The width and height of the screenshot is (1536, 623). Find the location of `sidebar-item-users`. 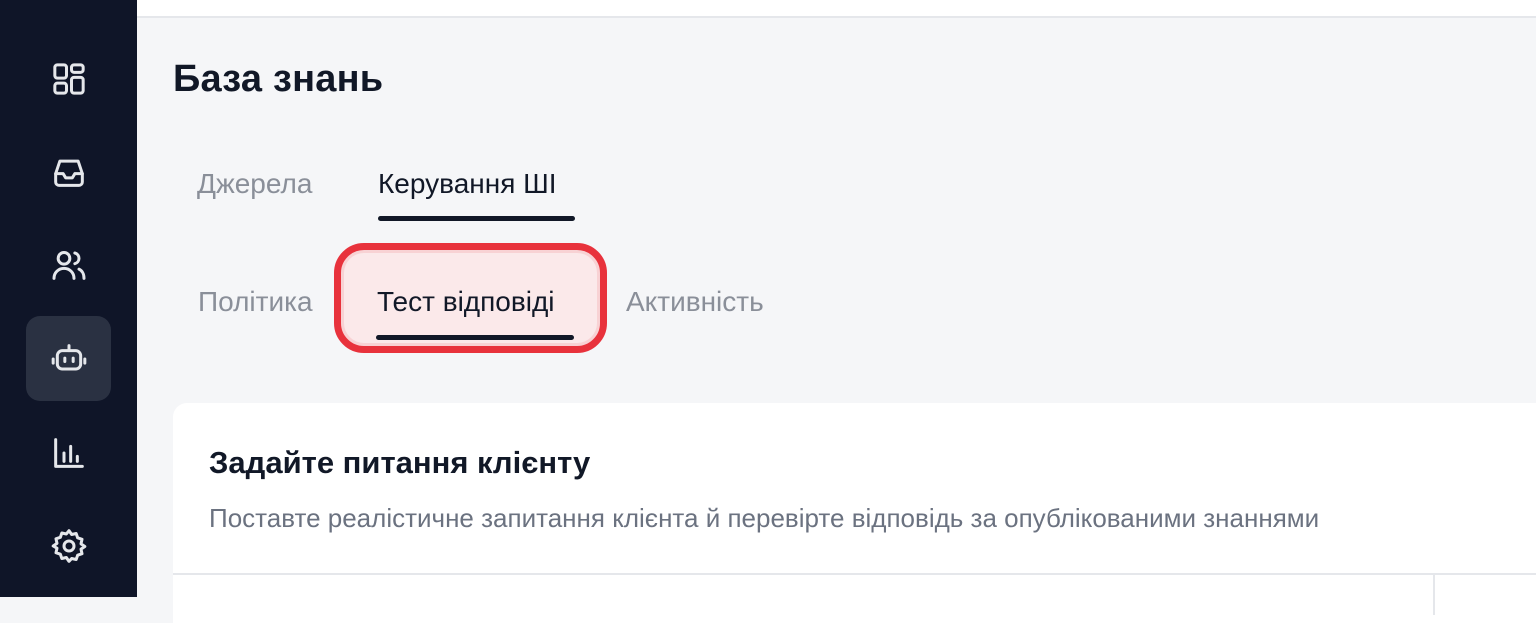

sidebar-item-users is located at coordinates (68, 264).